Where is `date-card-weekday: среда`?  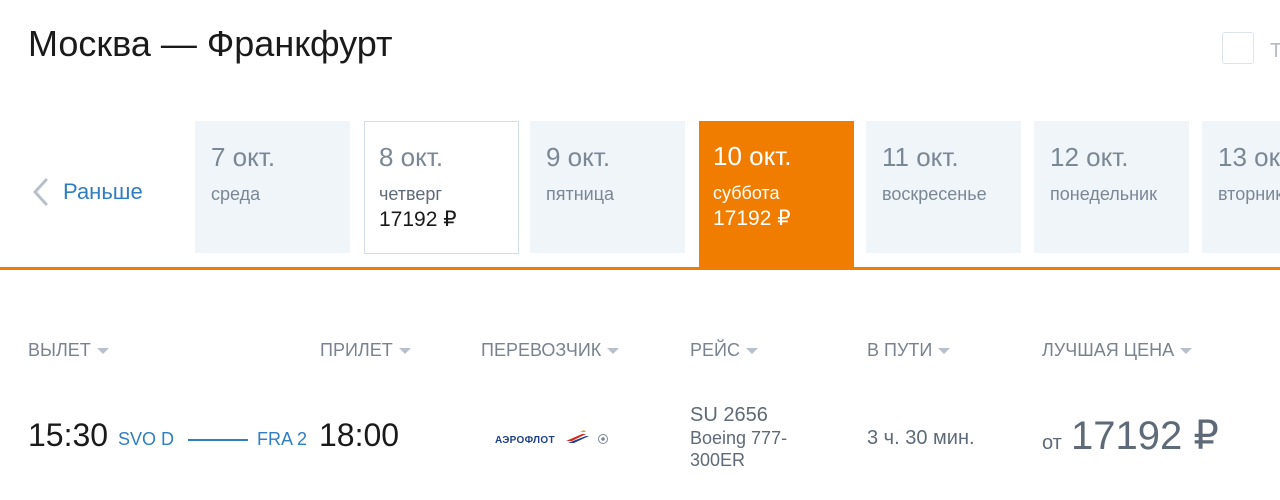 date-card-weekday: среда is located at coordinates (236, 194).